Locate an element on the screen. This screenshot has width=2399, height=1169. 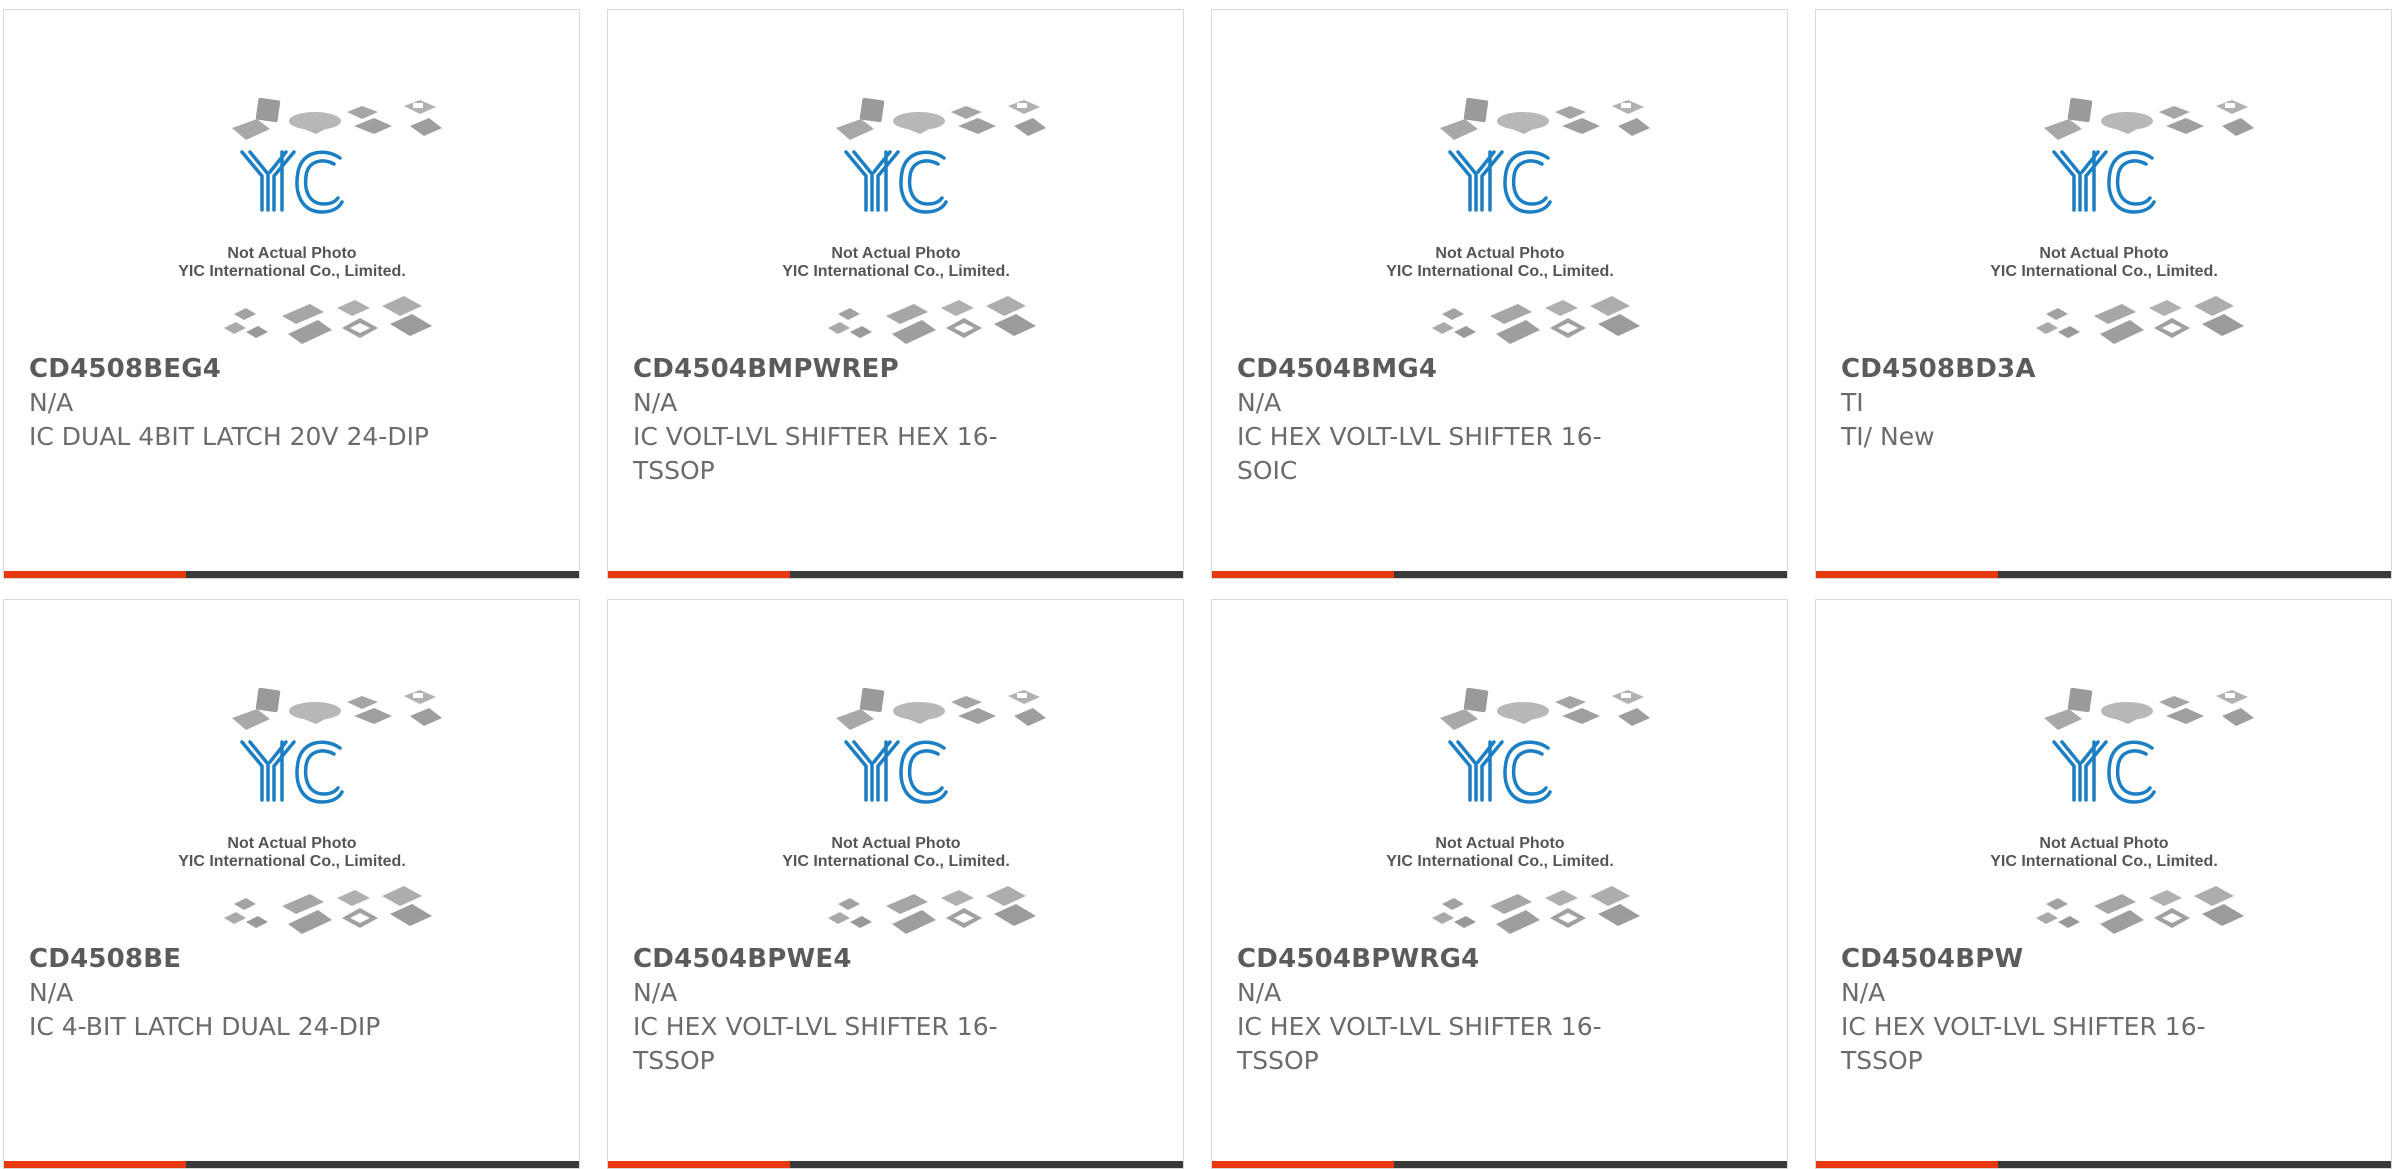
description: TI/ New is located at coordinates (1888, 436).